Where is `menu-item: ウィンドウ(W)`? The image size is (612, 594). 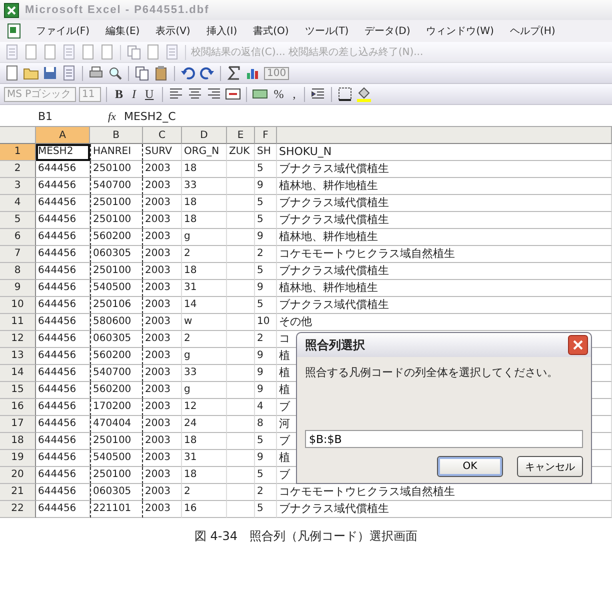 menu-item: ウィンドウ(W) is located at coordinates (460, 31).